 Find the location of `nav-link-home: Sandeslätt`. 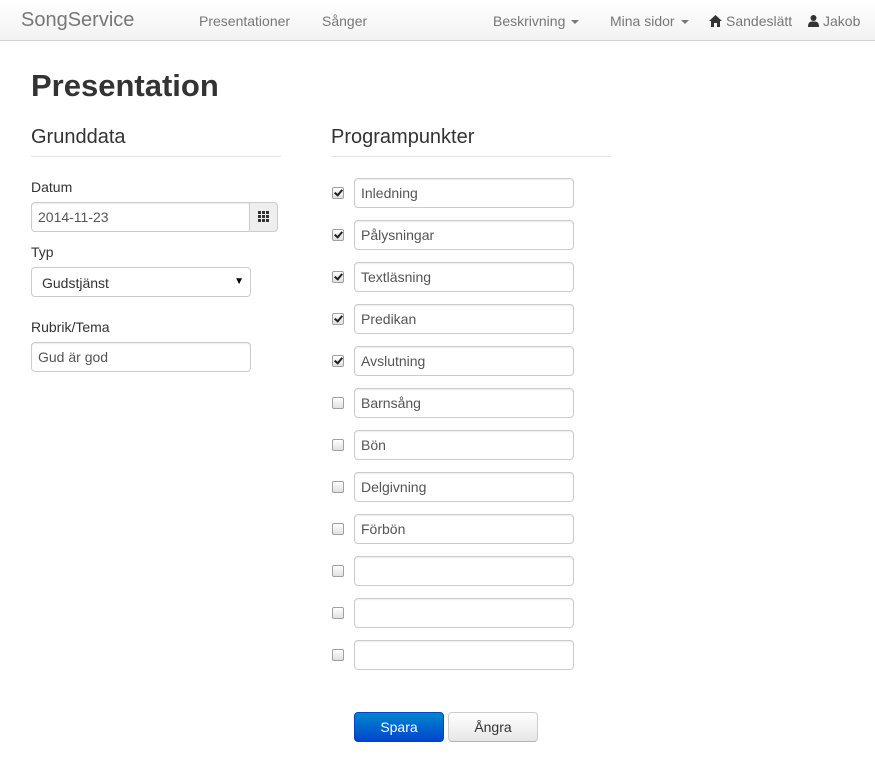

nav-link-home: Sandeslätt is located at coordinates (750, 21).